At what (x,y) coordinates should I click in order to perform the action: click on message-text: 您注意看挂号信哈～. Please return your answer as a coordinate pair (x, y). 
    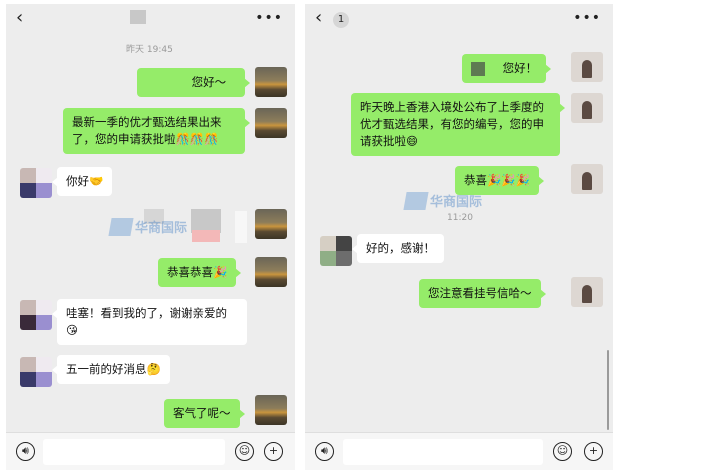
    Looking at the image, I should click on (480, 293).